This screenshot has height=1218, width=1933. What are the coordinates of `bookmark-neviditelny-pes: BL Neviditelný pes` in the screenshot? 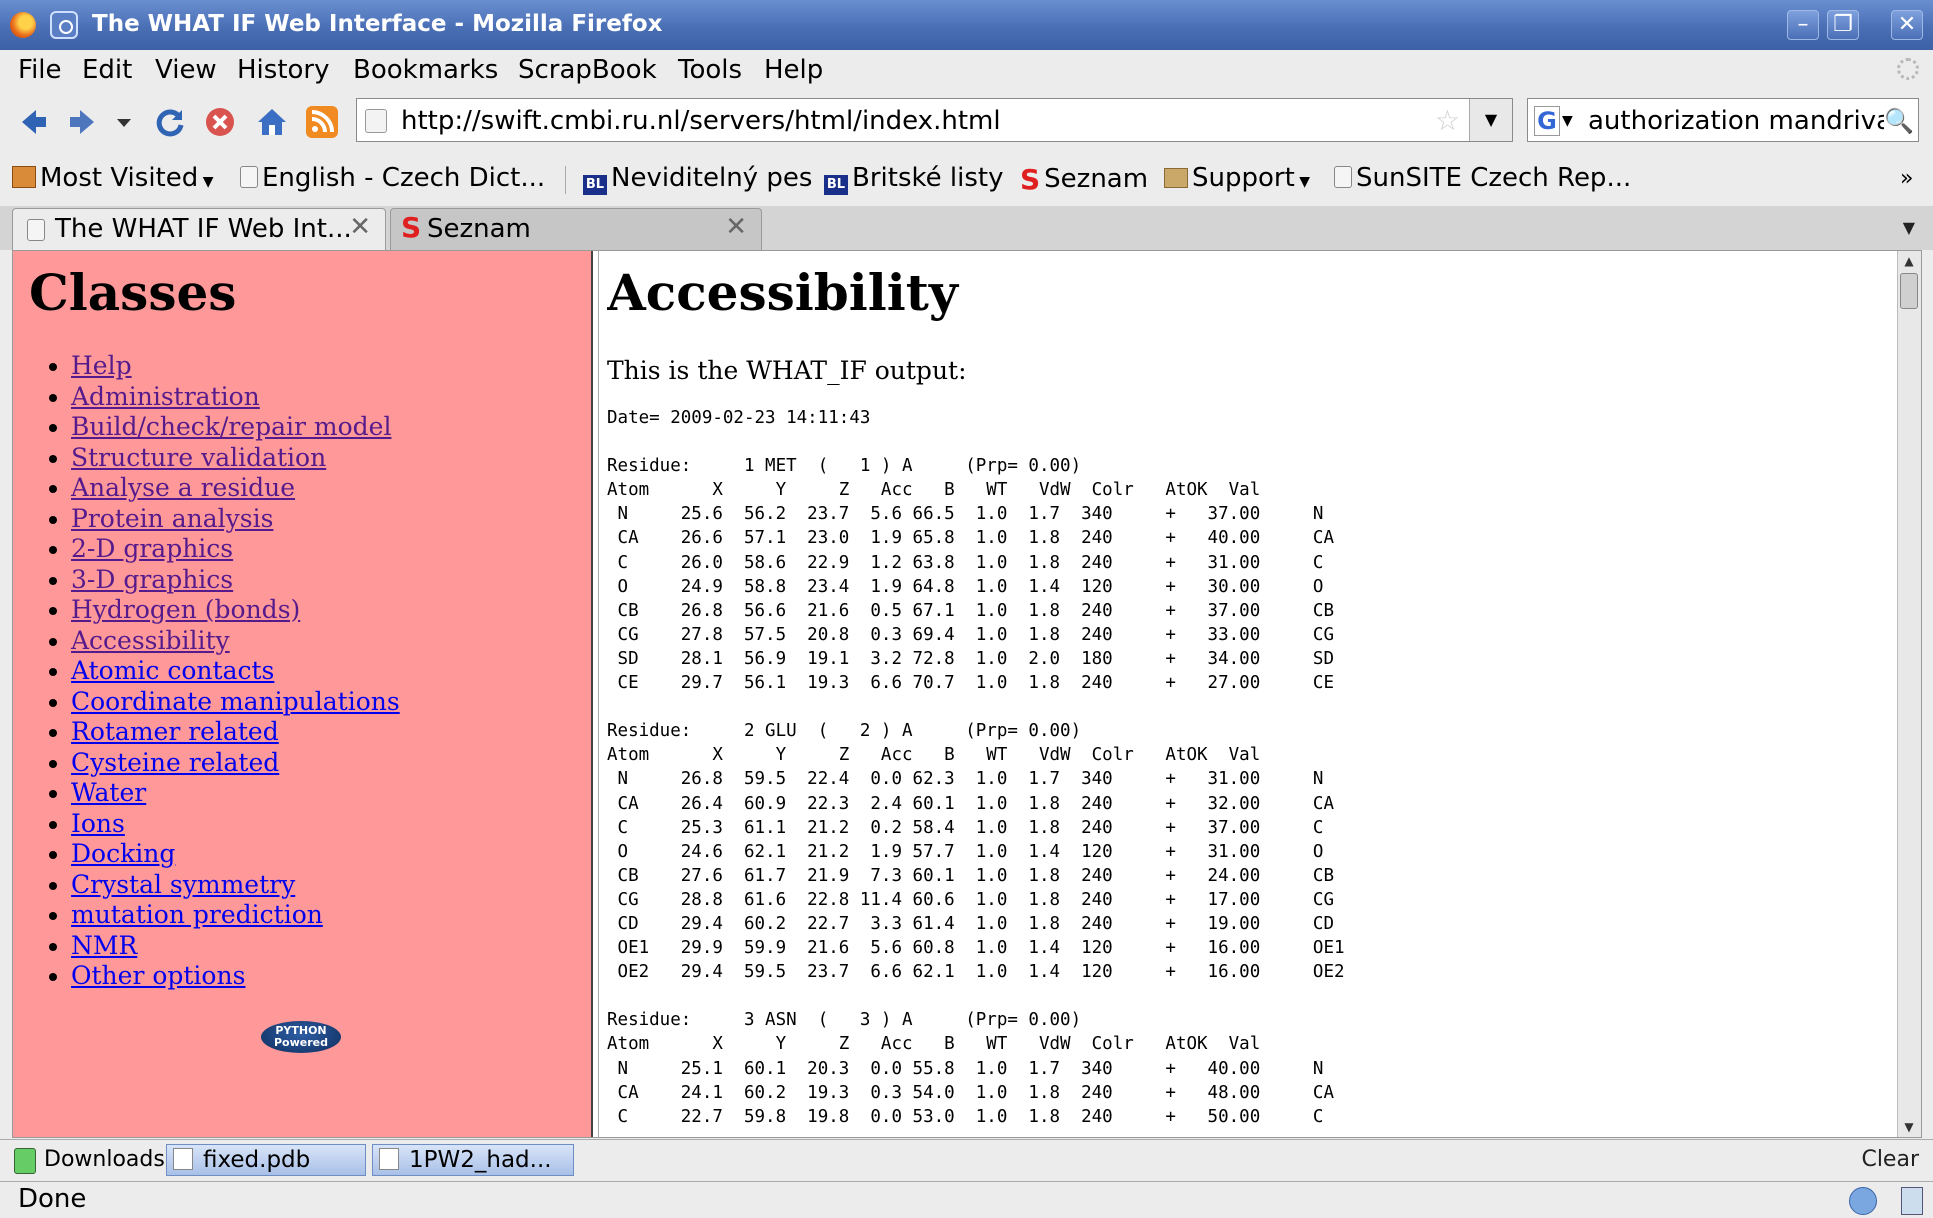 It's located at (697, 179).